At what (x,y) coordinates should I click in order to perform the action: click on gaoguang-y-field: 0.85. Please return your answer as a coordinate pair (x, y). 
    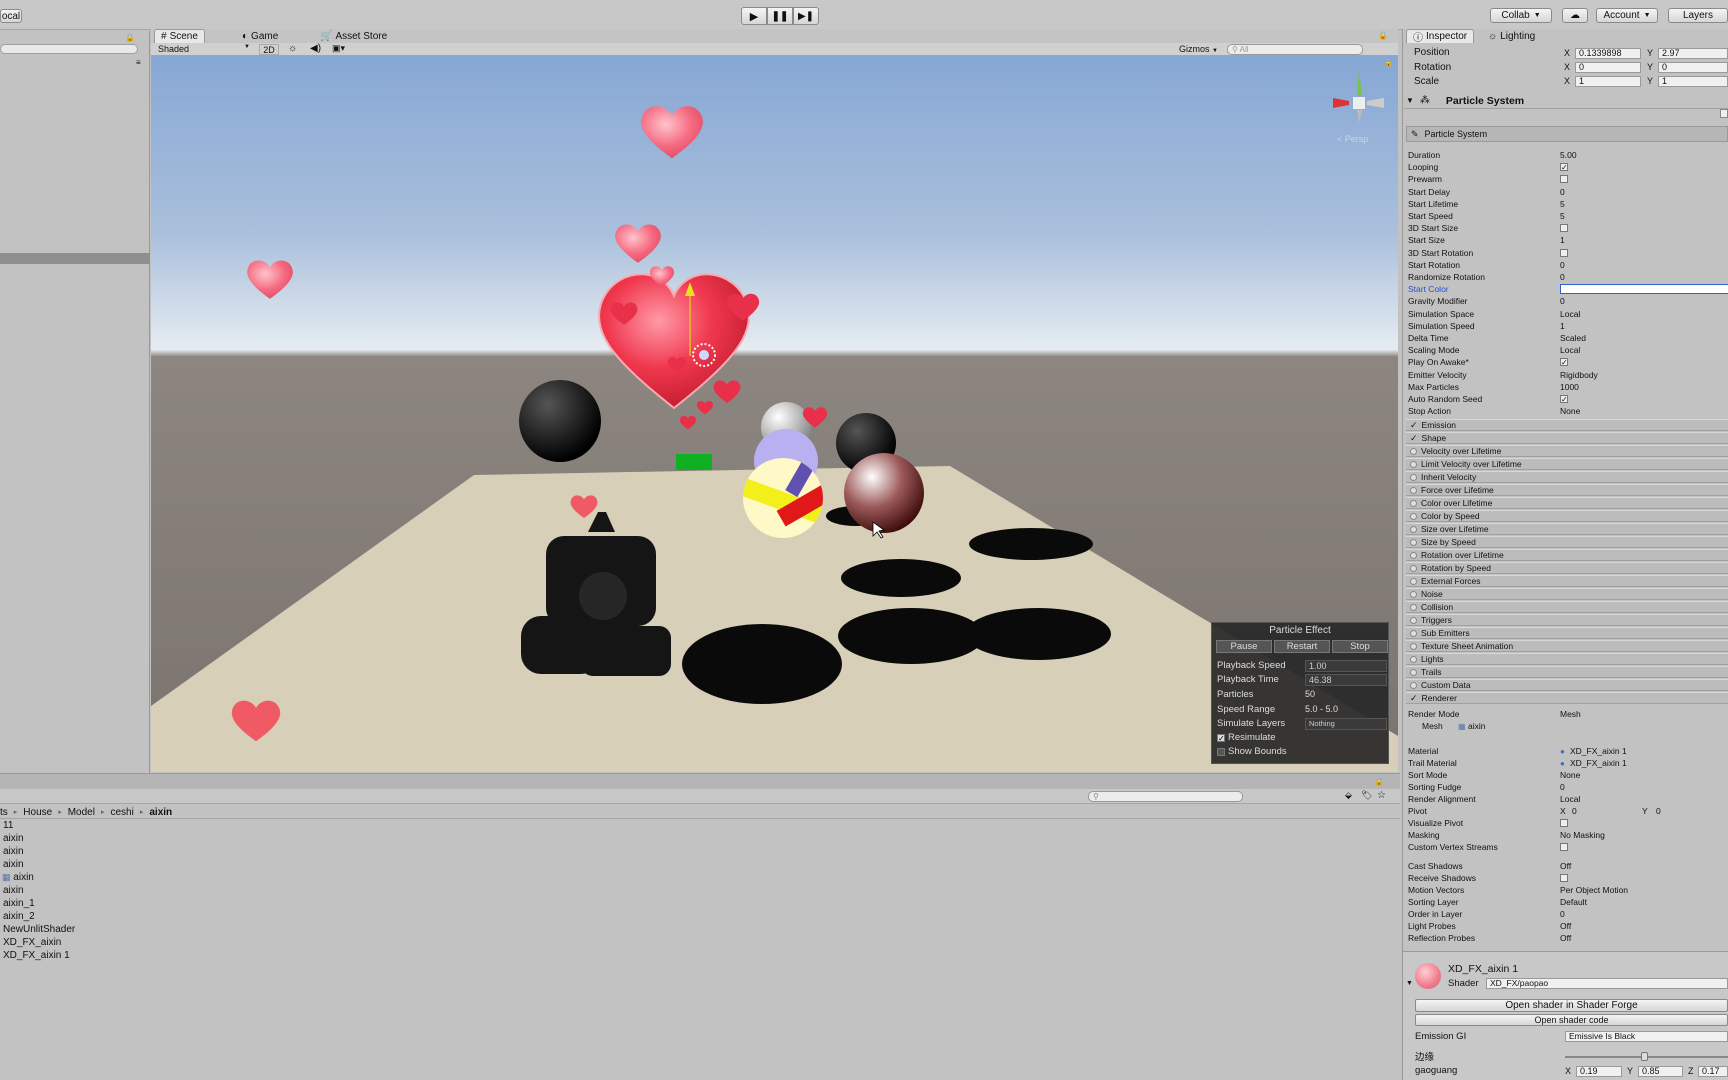
    Looking at the image, I should click on (1660, 1071).